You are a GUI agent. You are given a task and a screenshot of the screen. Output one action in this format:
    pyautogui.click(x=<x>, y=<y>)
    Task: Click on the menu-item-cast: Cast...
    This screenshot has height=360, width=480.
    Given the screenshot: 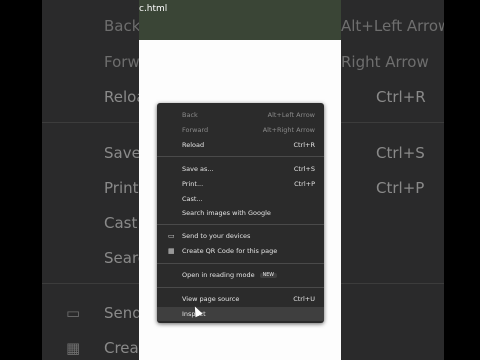 What is the action you would take?
    pyautogui.click(x=240, y=199)
    